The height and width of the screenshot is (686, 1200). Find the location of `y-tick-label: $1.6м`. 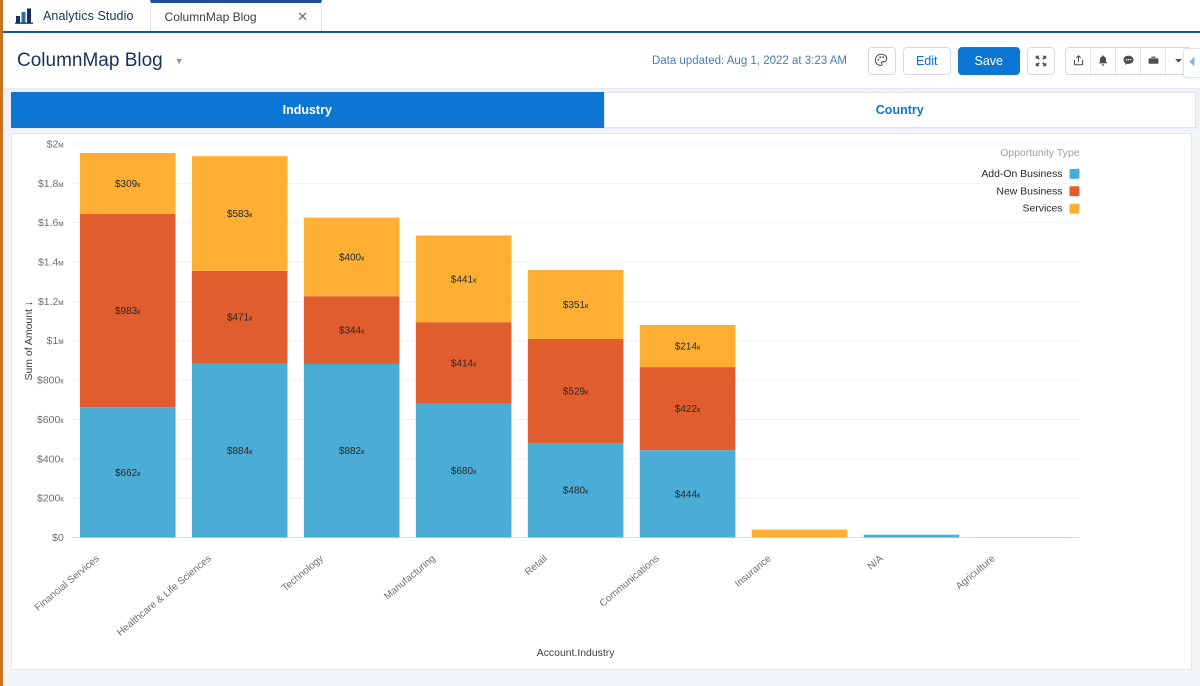

y-tick-label: $1.6м is located at coordinates (51, 223).